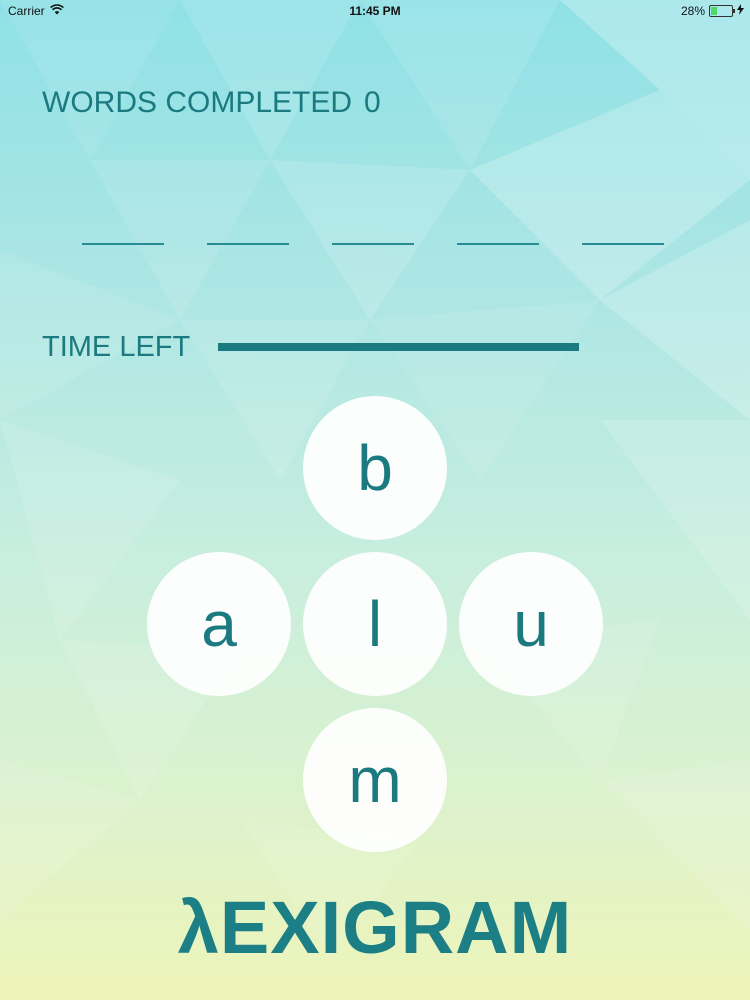  Describe the element at coordinates (375, 624) in the screenshot. I see `letter-tile-center: l` at that location.